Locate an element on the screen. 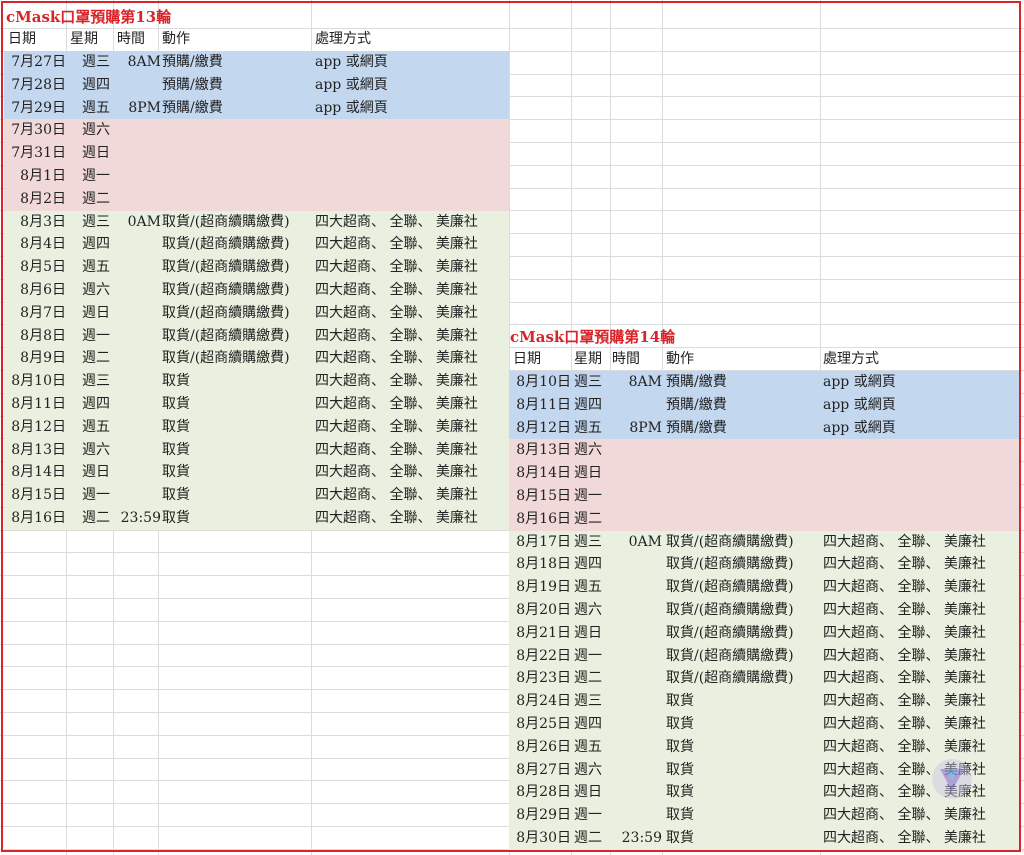 The width and height of the screenshot is (1024, 855). cell-date: 8月11日 is located at coordinates (38, 404).